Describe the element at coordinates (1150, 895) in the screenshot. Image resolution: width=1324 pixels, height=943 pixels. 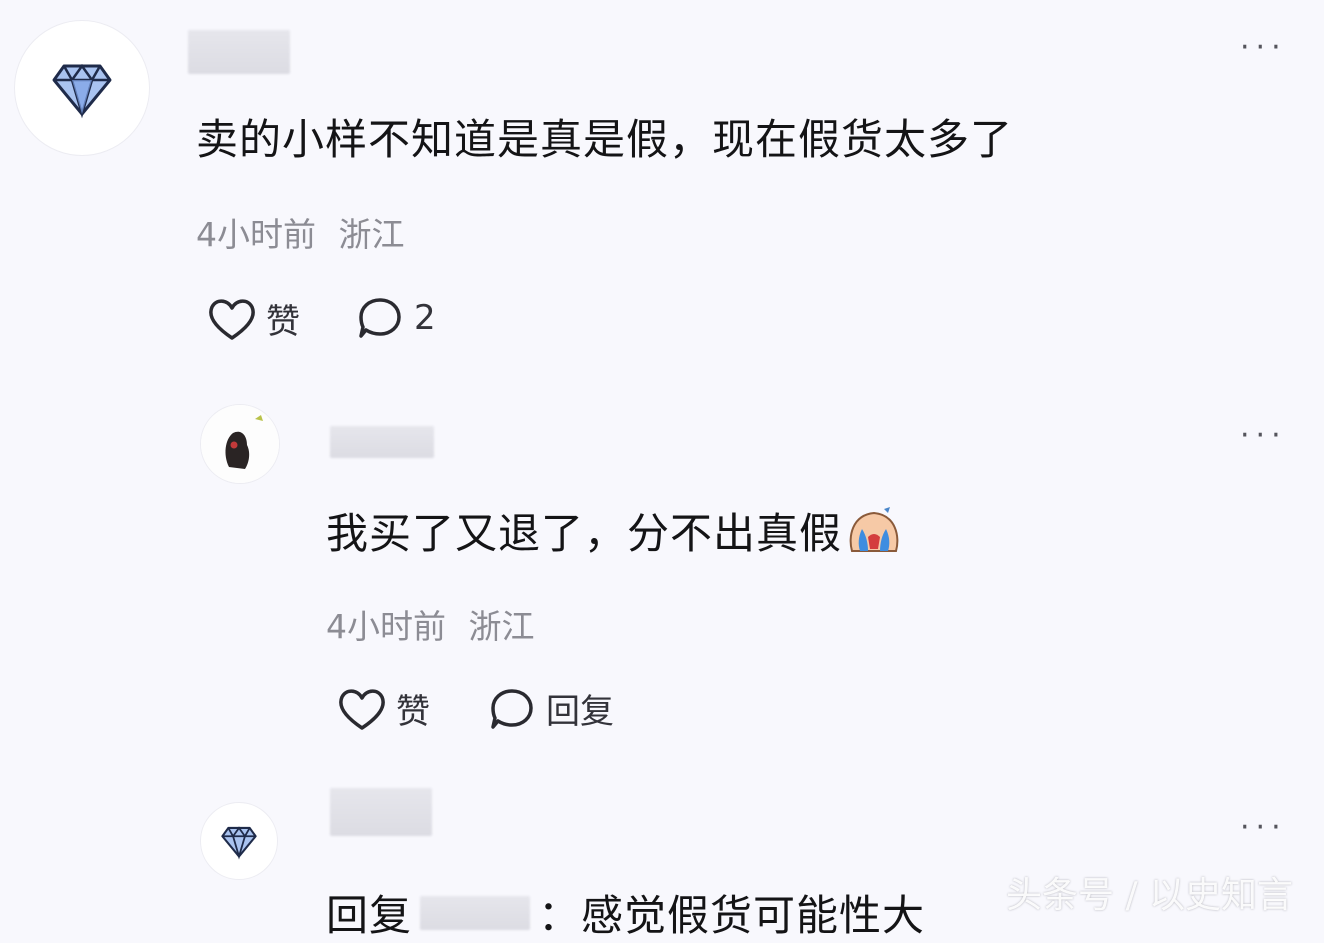
I see `watermark: 头条号 / 以史知言` at that location.